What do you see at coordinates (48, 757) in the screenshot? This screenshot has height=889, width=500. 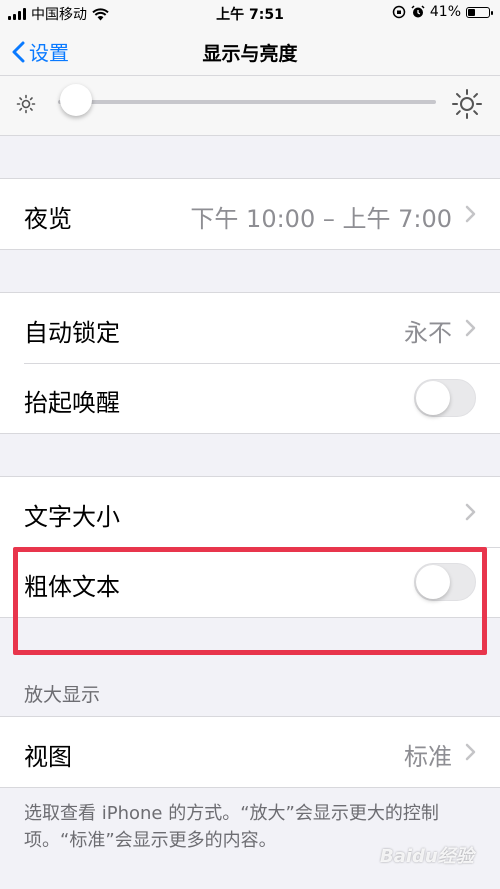 I see `view-label: 视图` at bounding box center [48, 757].